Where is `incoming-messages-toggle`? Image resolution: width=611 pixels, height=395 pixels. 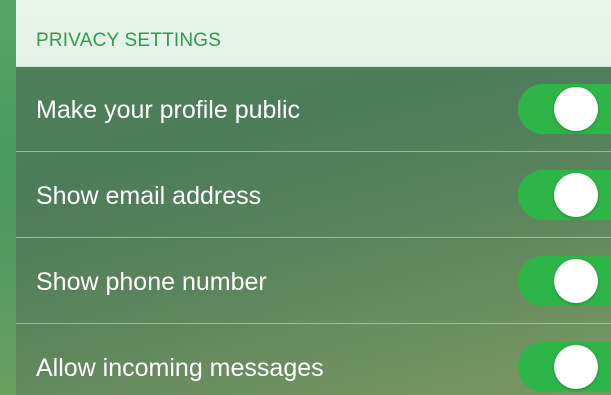
incoming-messages-toggle is located at coordinates (564, 367).